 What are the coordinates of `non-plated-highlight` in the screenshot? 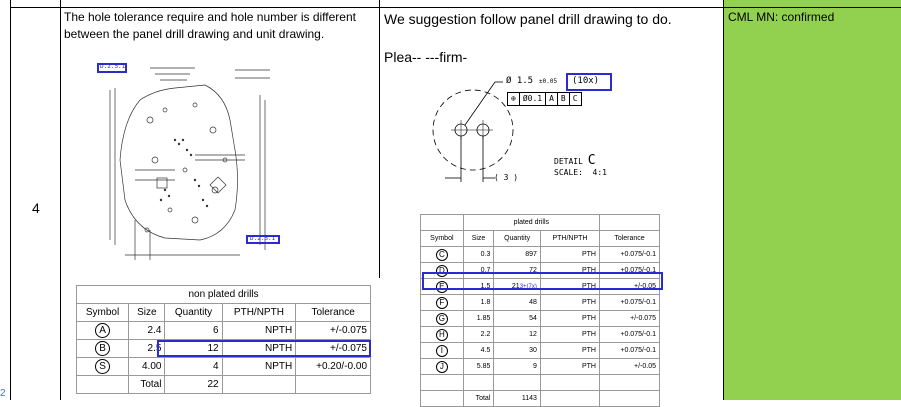 It's located at (264, 348).